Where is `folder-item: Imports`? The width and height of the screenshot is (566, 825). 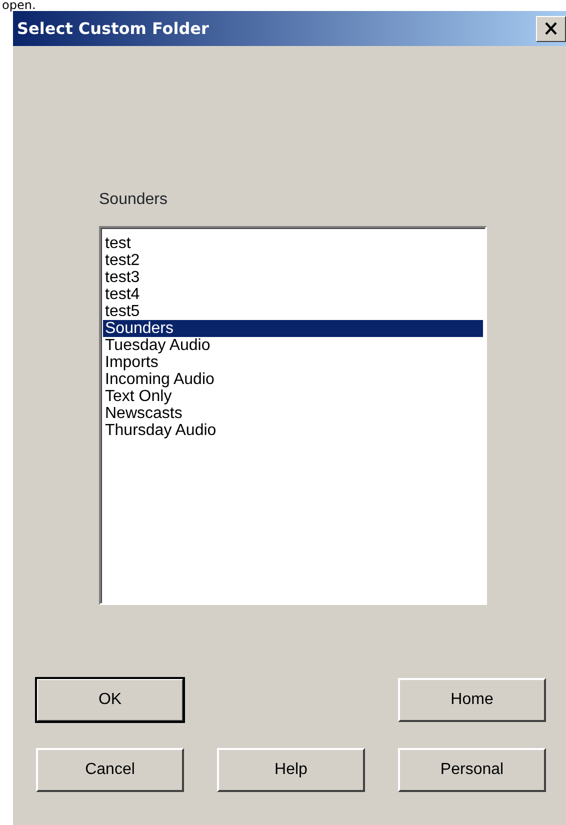 folder-item: Imports is located at coordinates (293, 362).